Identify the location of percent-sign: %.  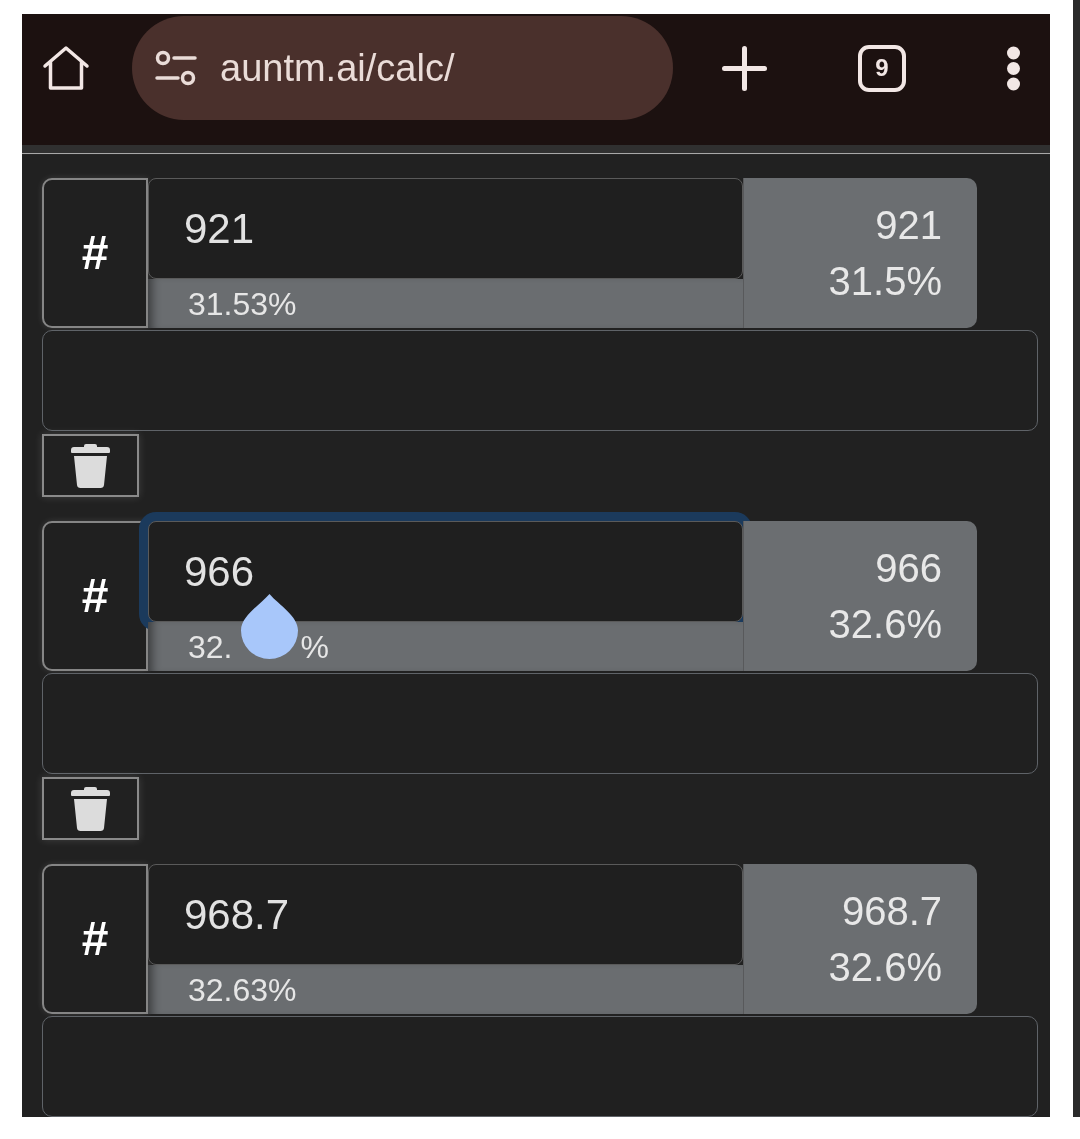
(314, 646).